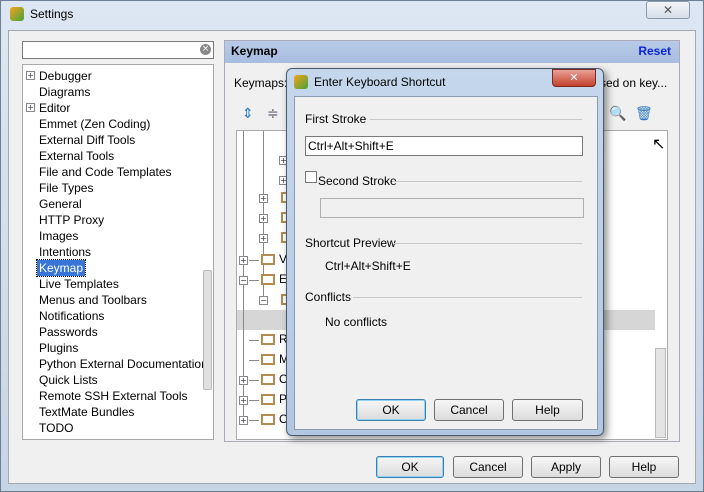  Describe the element at coordinates (118, 50) in the screenshot. I see `settings-search-input` at that location.